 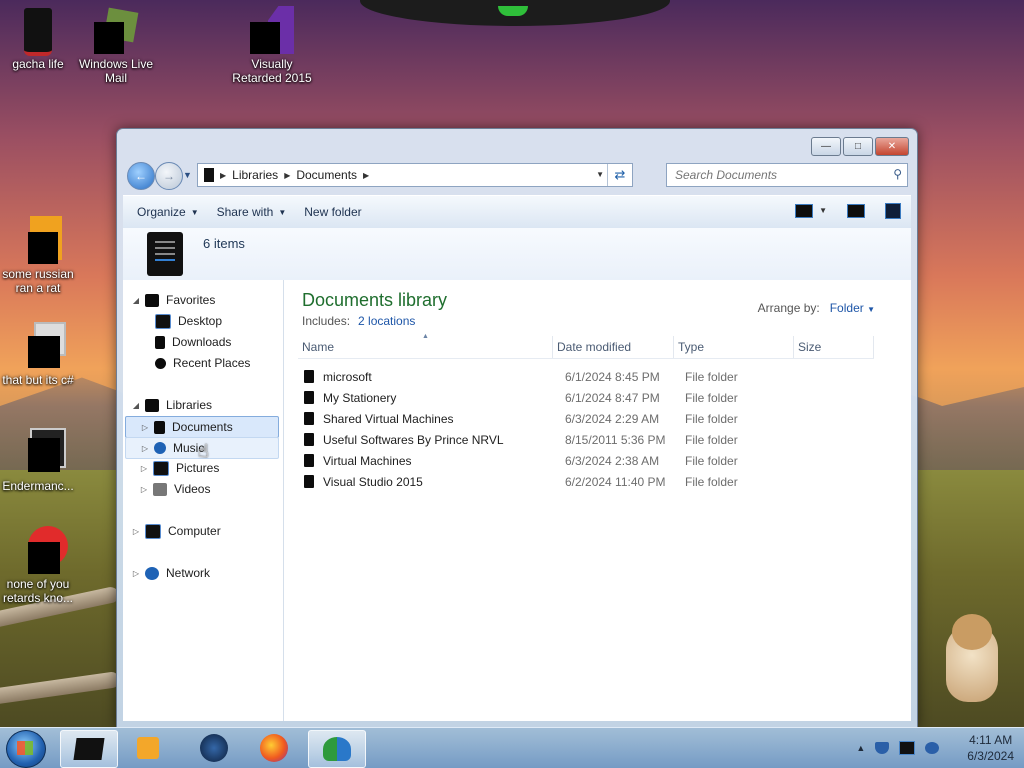 I want to click on recent-pages-dropdown: ▼, so click(x=187, y=175).